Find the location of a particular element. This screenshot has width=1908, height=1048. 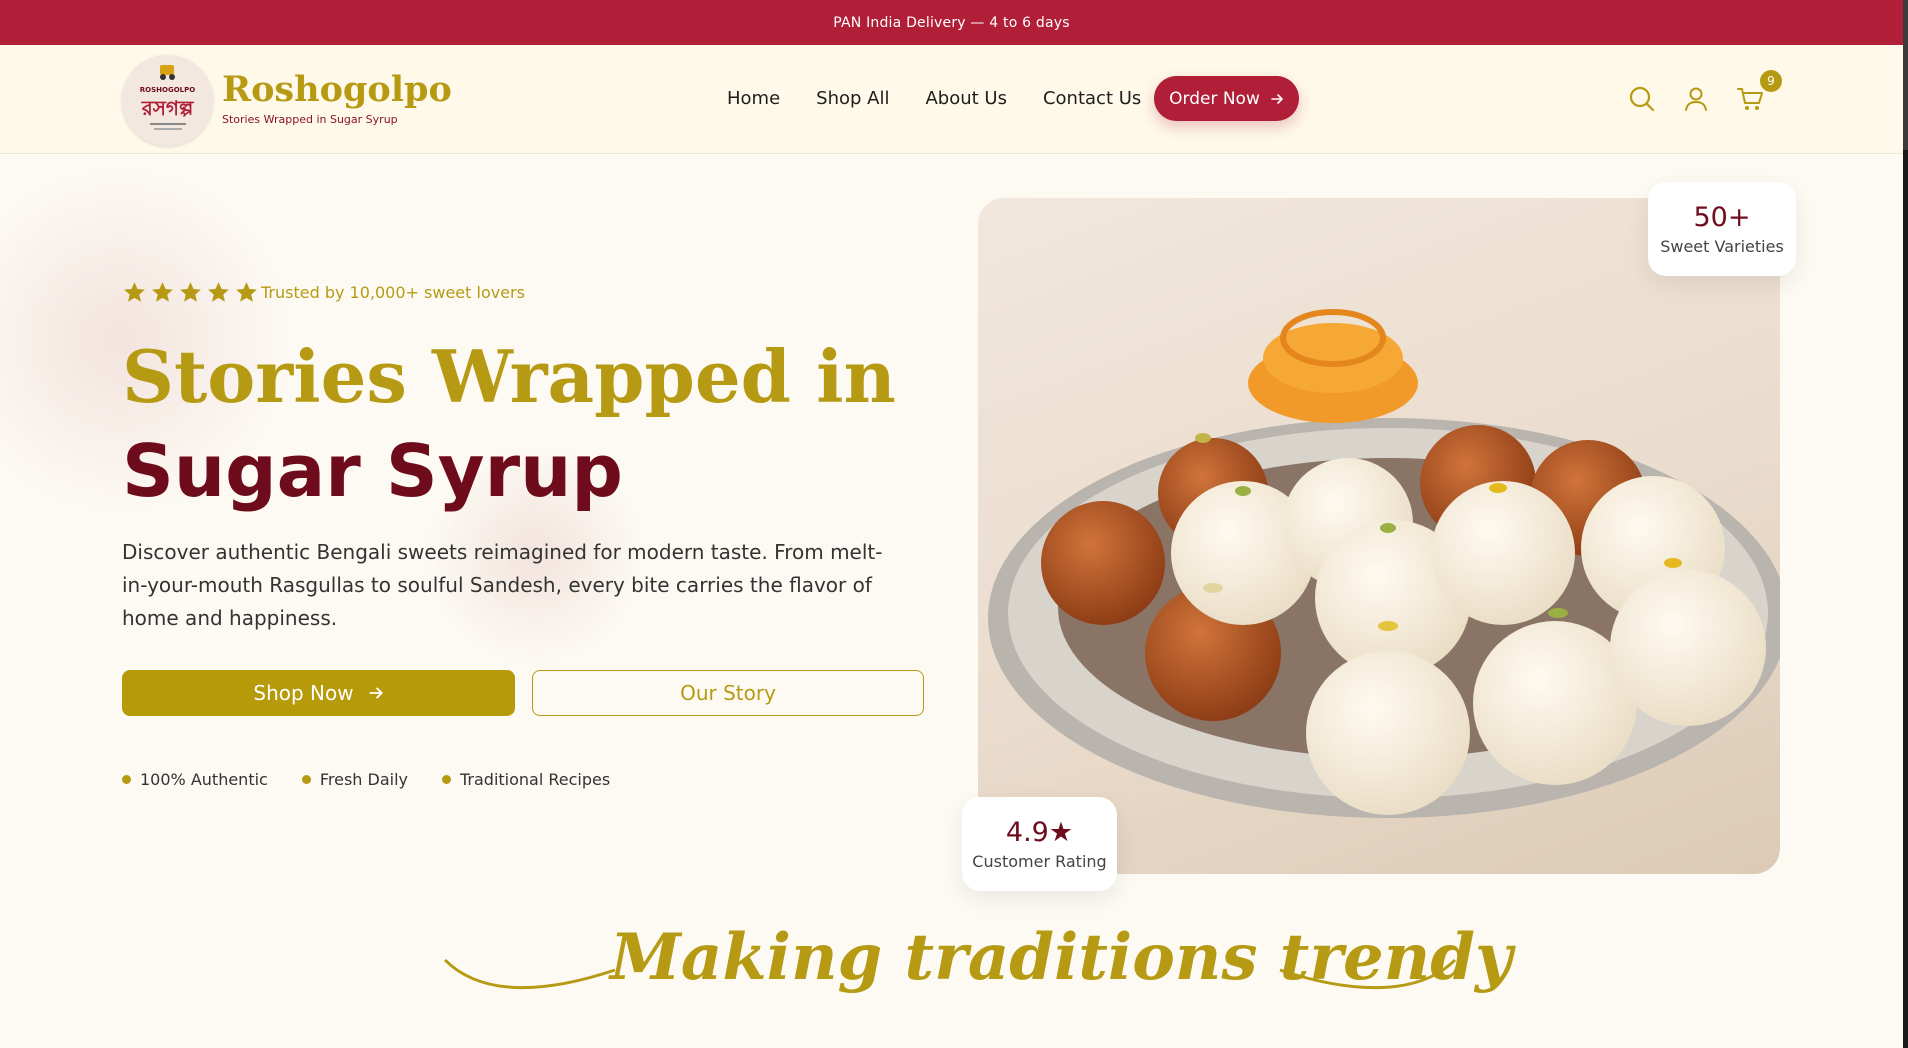

logo-bengali: রসগল্প is located at coordinates (167, 108).